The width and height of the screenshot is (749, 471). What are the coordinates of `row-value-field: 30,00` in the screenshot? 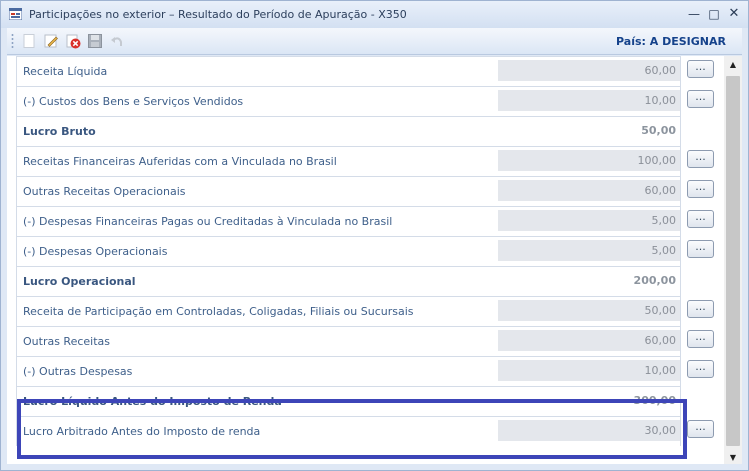 It's located at (589, 430).